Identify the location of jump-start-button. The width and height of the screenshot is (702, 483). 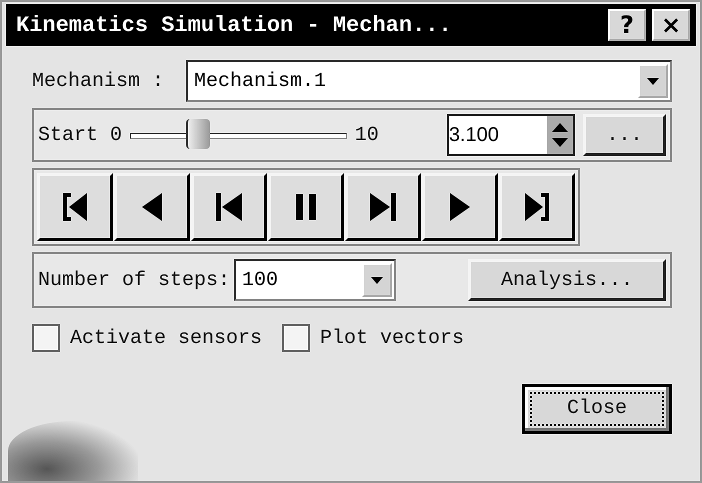
(75, 207).